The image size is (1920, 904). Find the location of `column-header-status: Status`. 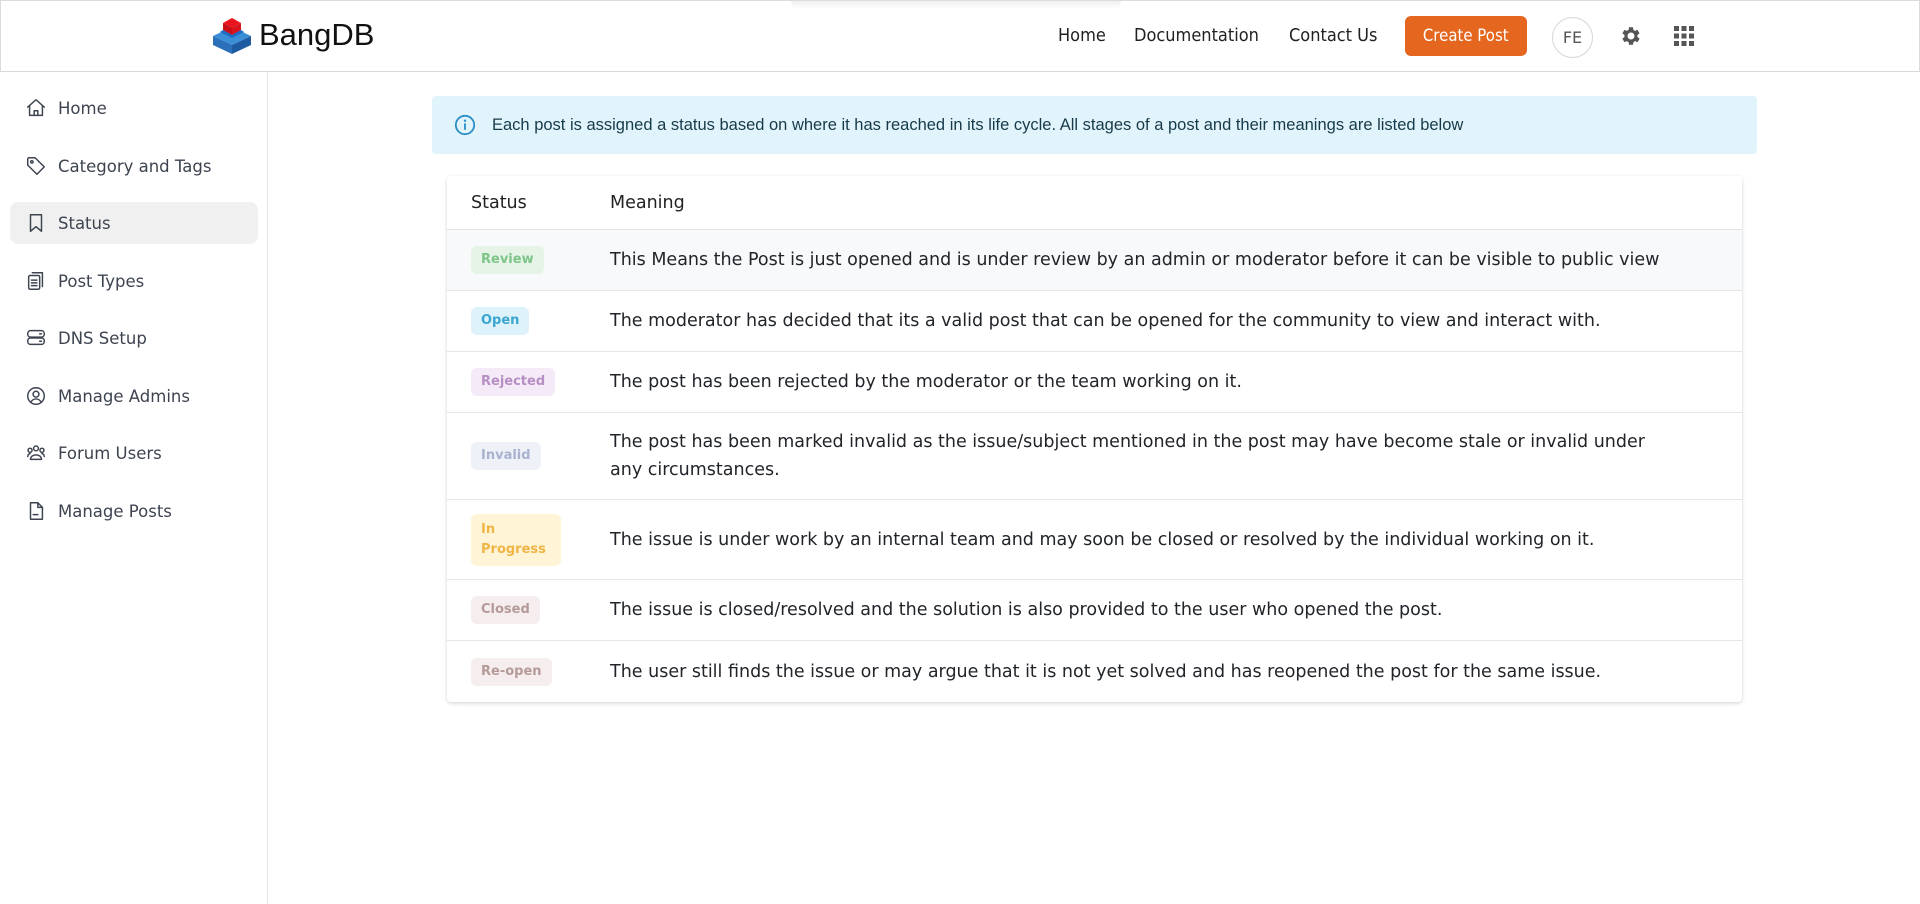

column-header-status: Status is located at coordinates (499, 202).